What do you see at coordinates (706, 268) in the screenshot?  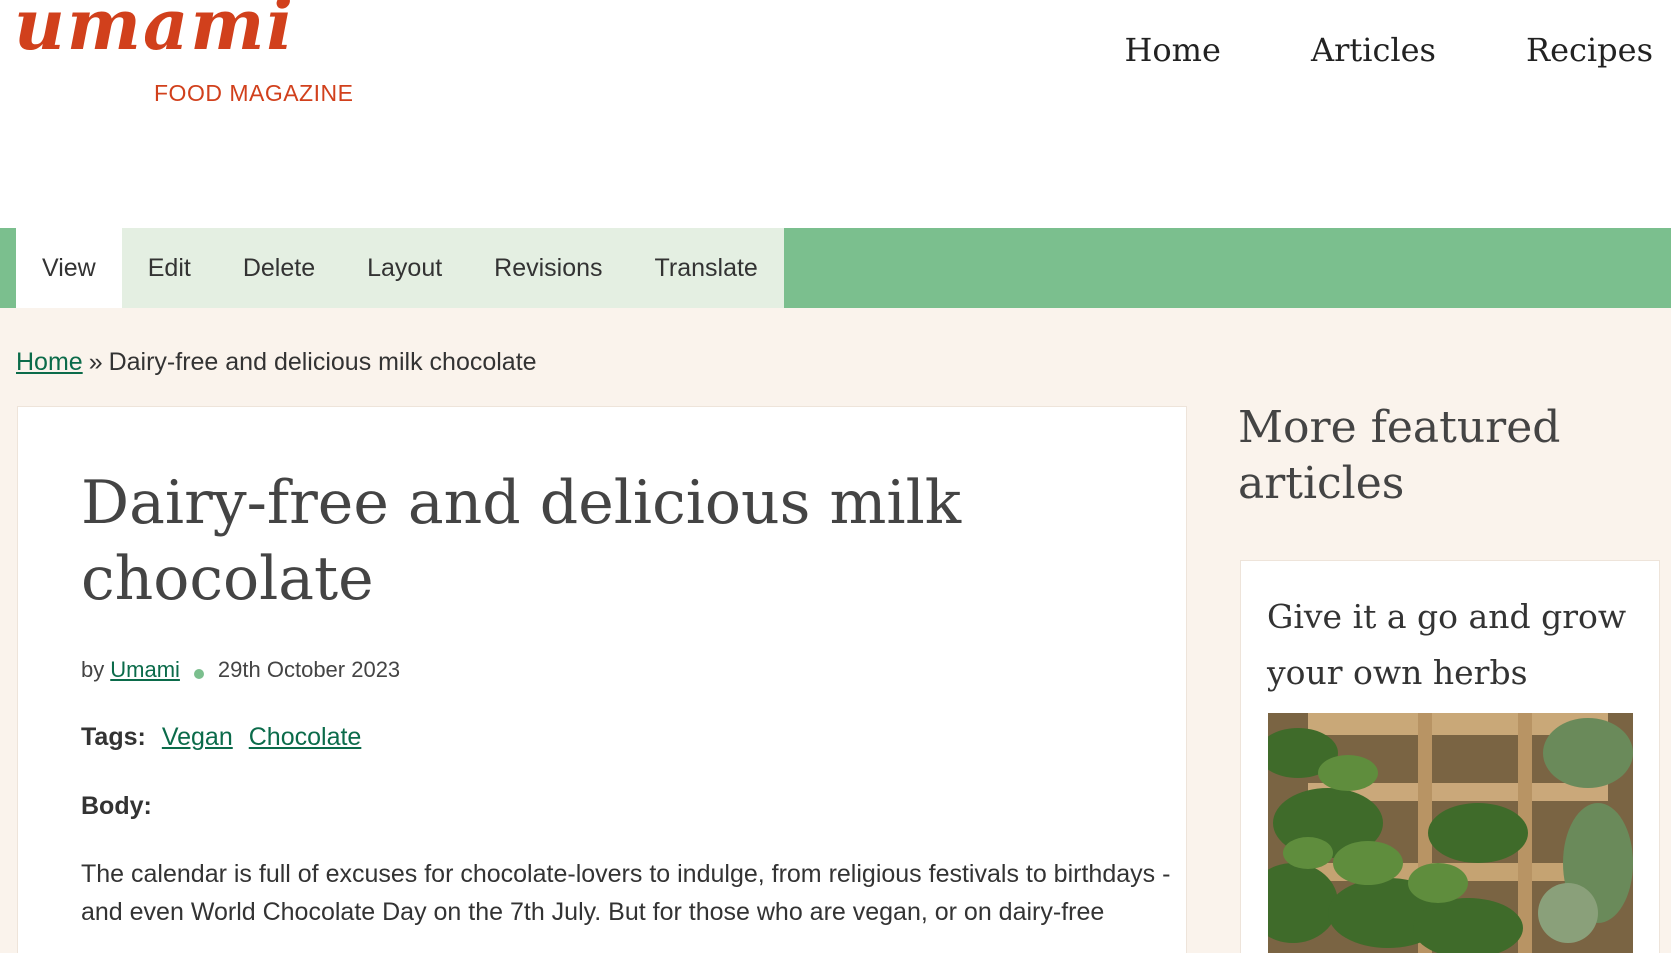 I see `tab-translate: Translate` at bounding box center [706, 268].